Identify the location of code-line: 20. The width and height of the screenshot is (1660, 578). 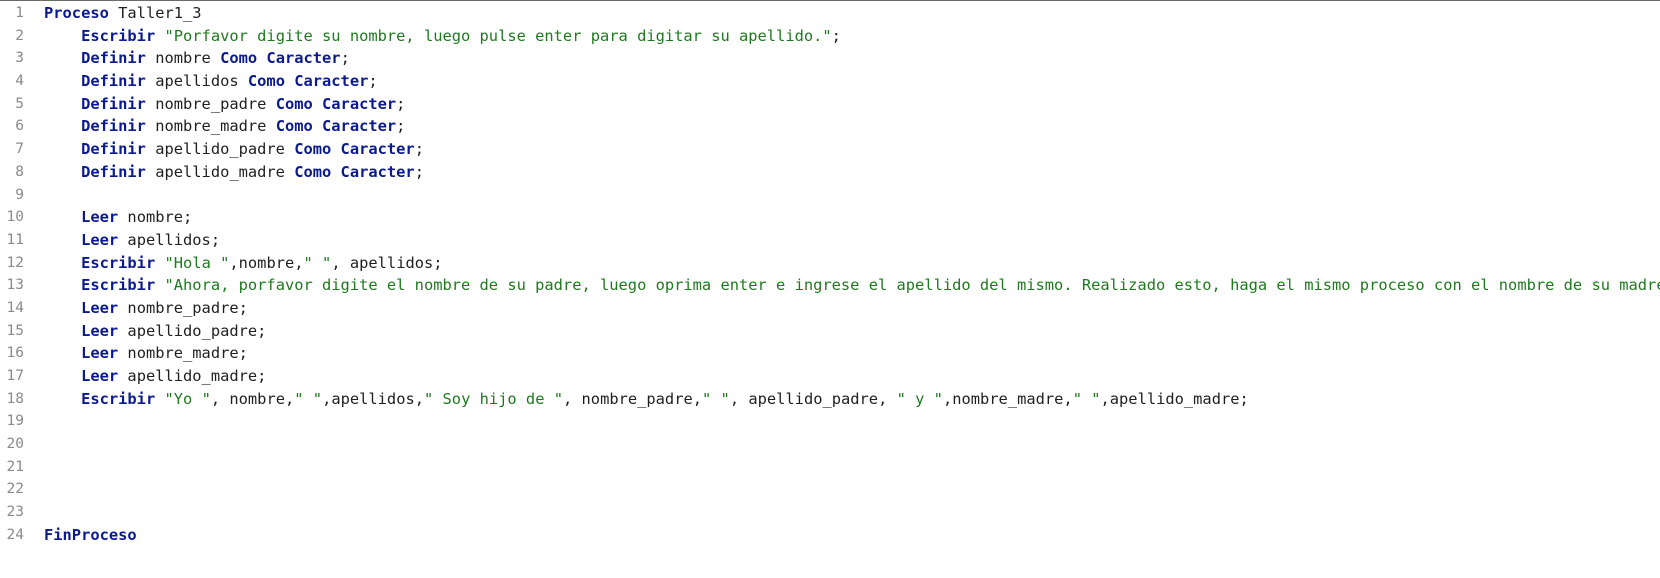
(830, 444).